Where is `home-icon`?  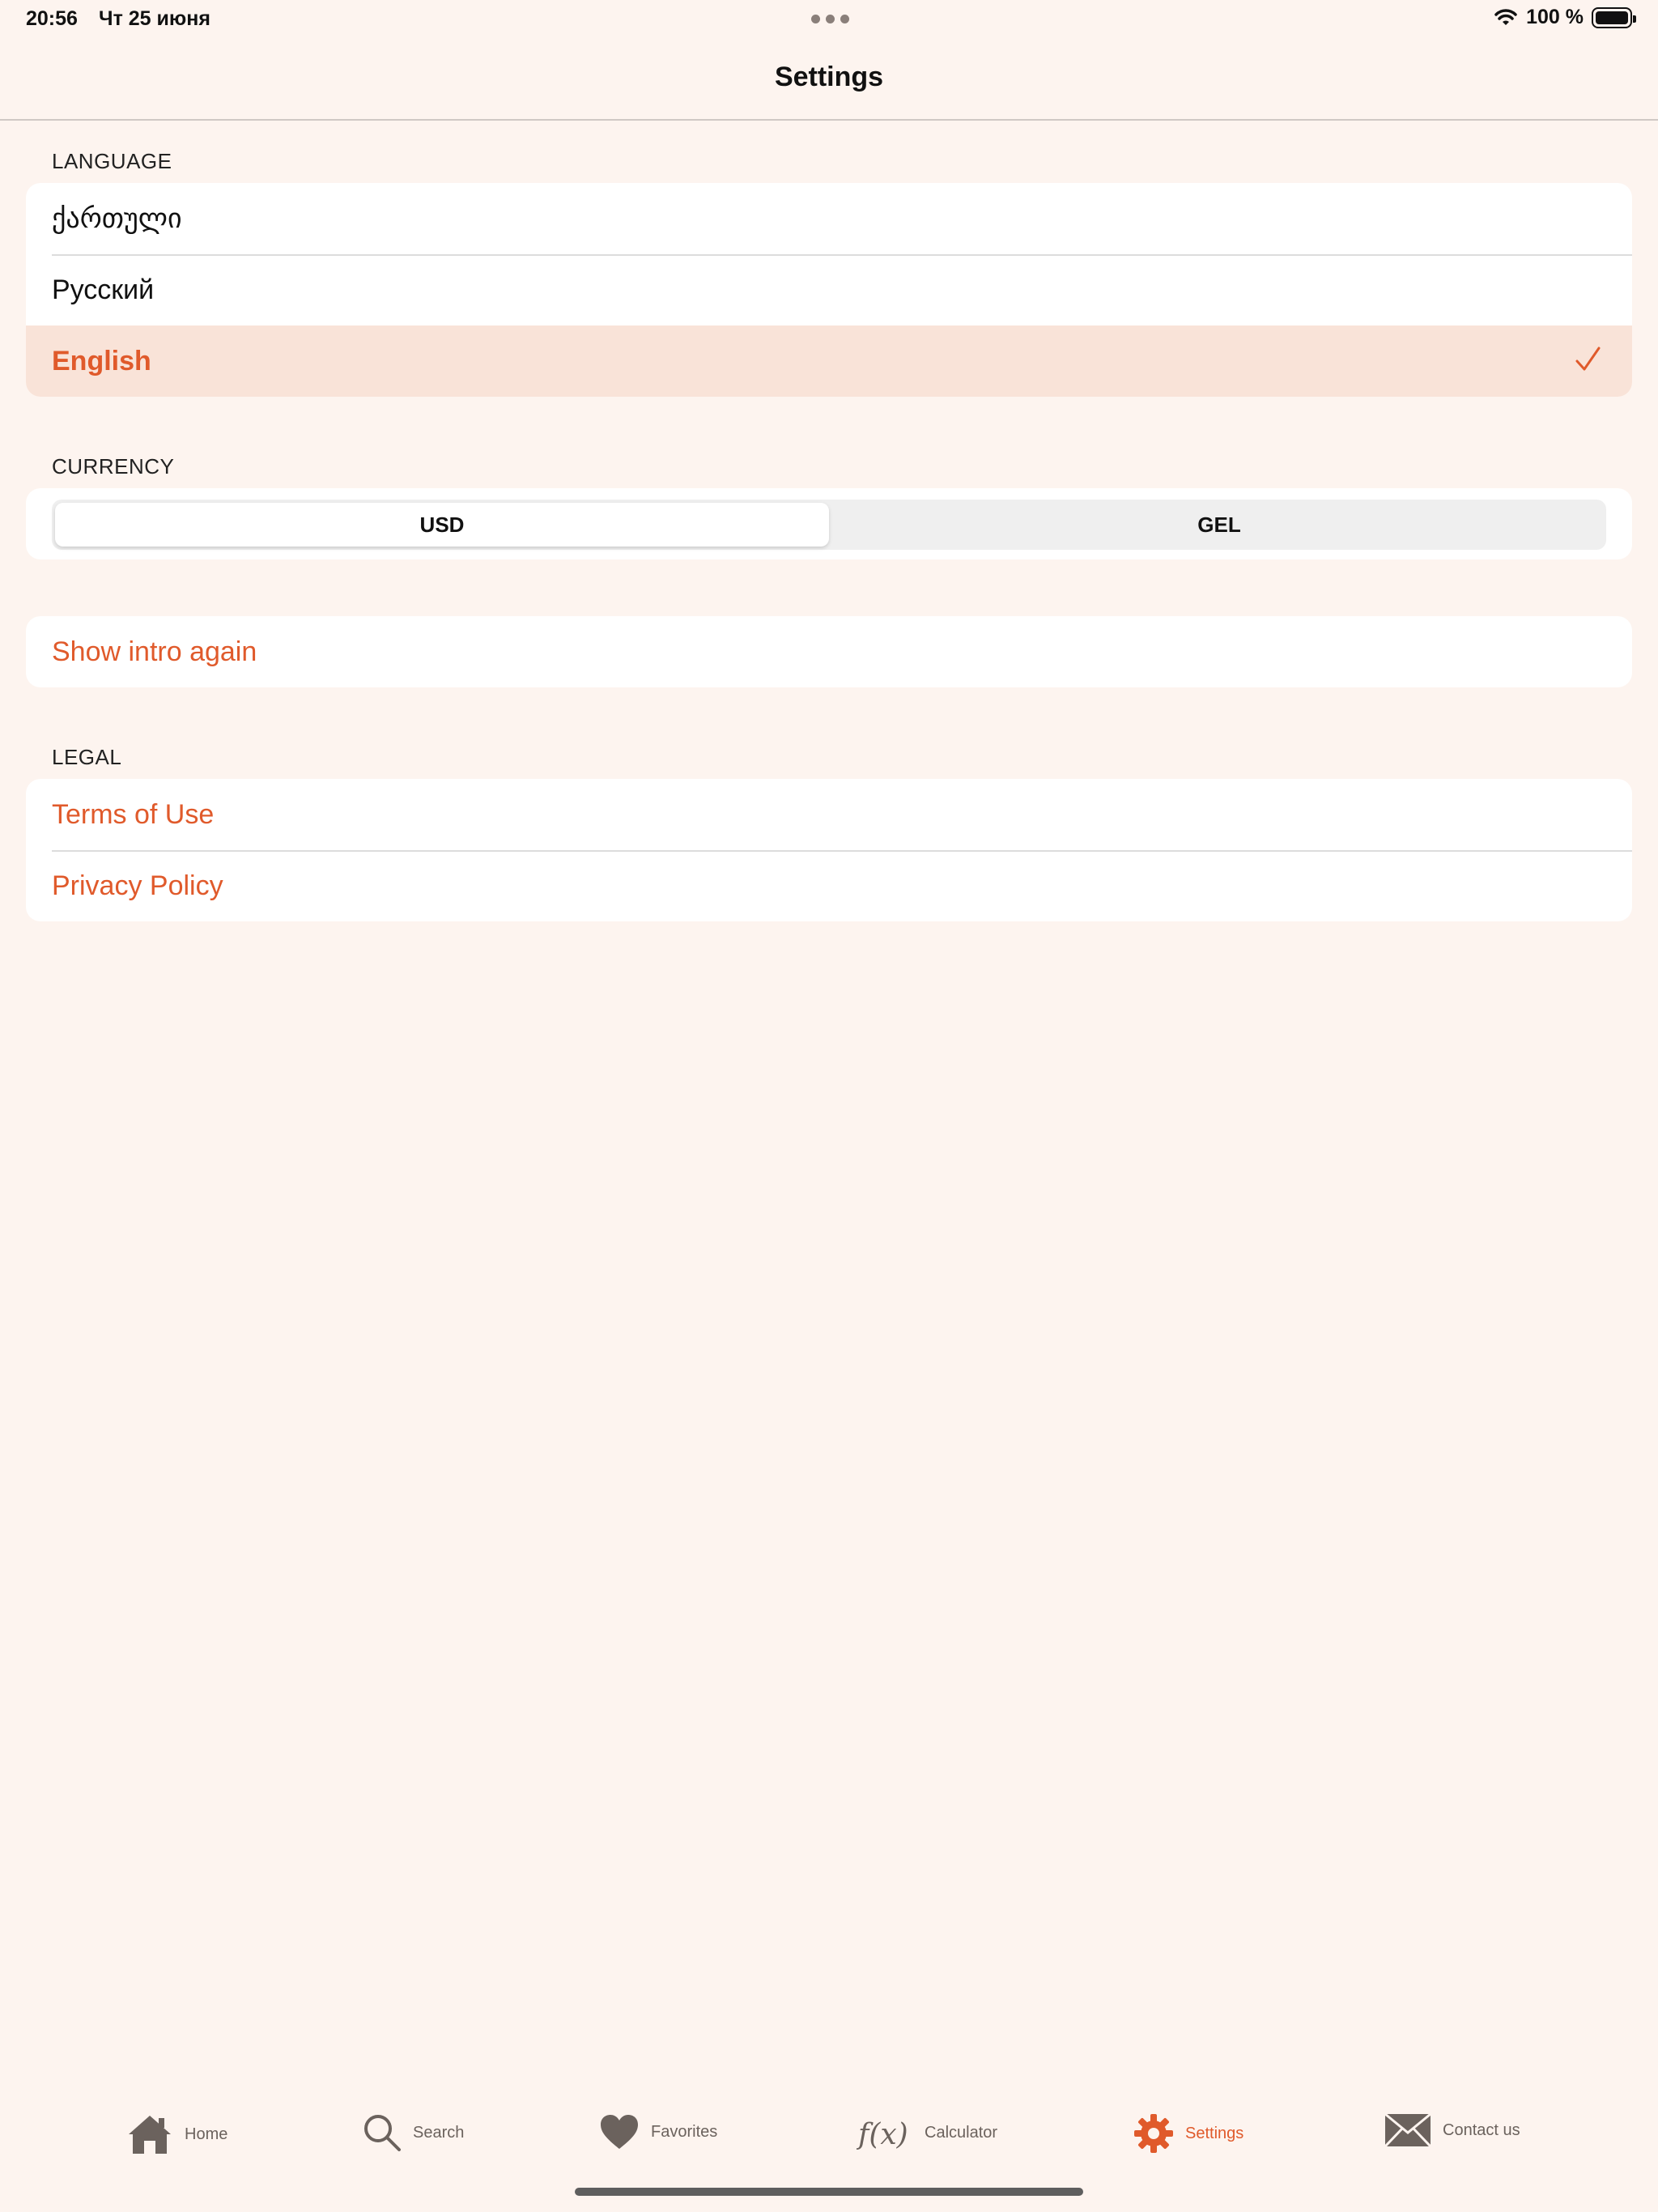
home-icon is located at coordinates (150, 2135).